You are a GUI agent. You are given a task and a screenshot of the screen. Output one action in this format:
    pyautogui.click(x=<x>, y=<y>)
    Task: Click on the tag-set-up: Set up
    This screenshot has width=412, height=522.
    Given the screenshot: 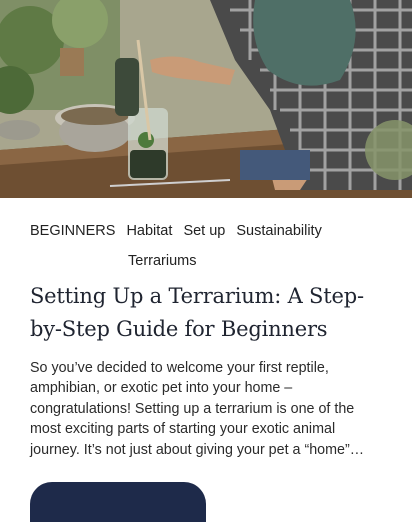 What is the action you would take?
    pyautogui.click(x=204, y=231)
    